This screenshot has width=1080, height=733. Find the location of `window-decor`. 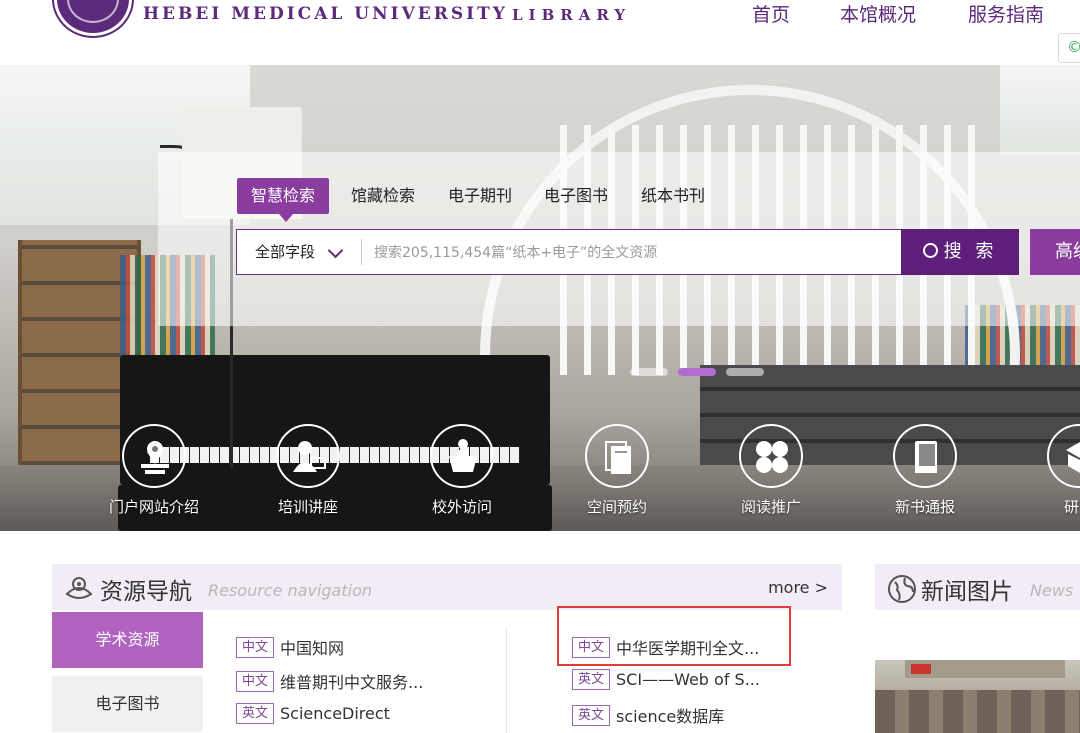

window-decor is located at coordinates (1040, 110).